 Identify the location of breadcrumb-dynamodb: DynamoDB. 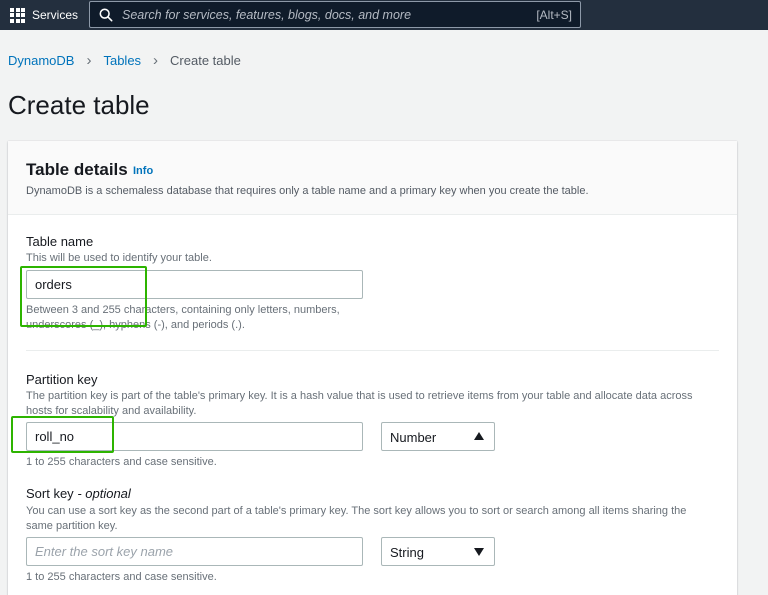
(41, 60).